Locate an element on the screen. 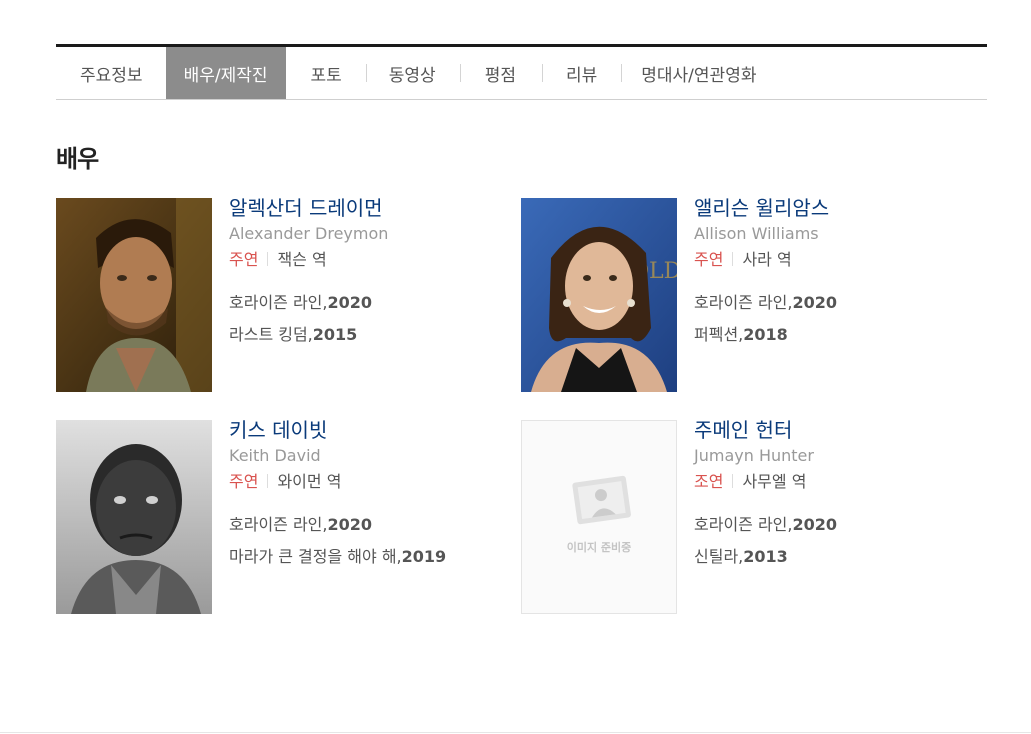 The width and height of the screenshot is (1031, 734). placeholder-text: 이미지 준비중 is located at coordinates (599, 547).